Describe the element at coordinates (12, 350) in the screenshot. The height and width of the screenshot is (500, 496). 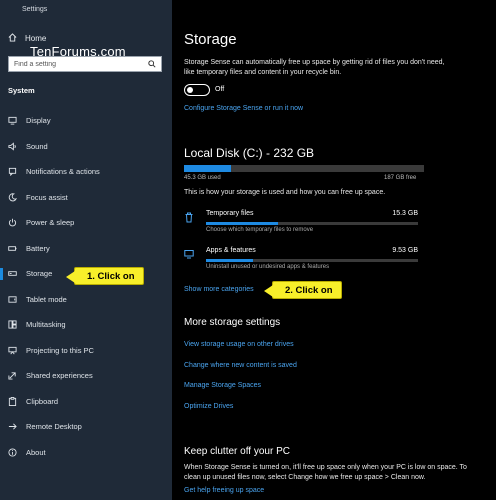
I see `projector-icon` at that location.